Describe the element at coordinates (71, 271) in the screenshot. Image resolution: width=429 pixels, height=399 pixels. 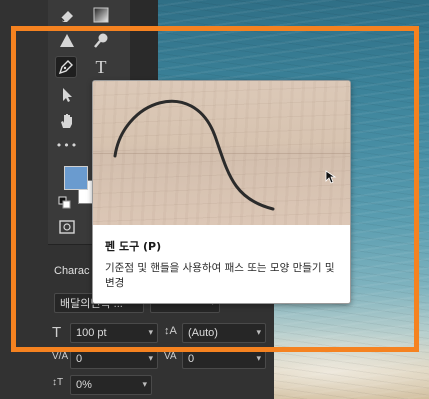
I see `character-panel-tab: Charac` at that location.